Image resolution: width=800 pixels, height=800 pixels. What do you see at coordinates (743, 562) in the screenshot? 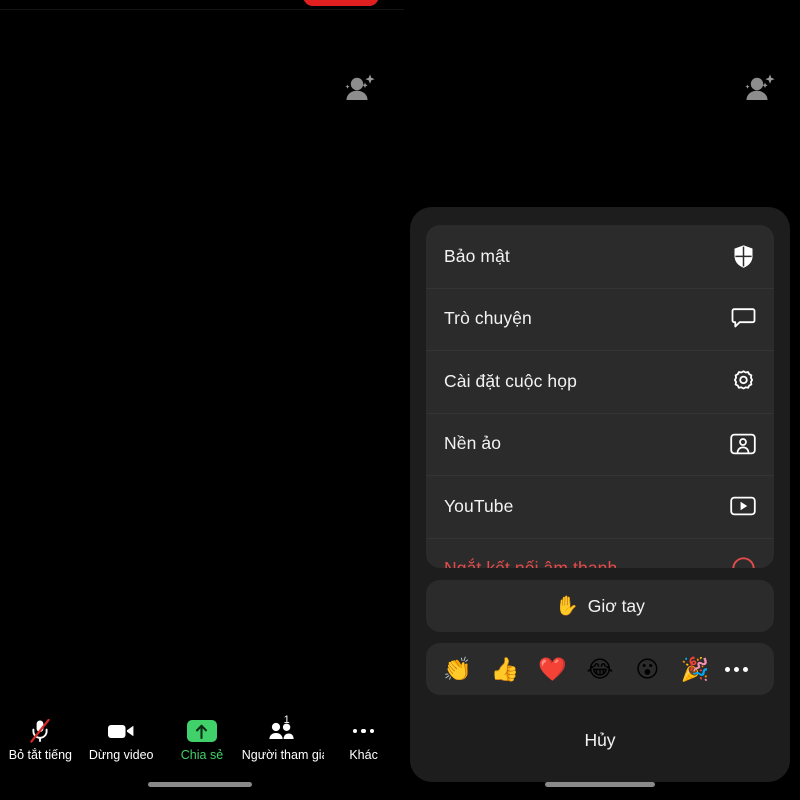
I see `disconnect-audio-icon` at bounding box center [743, 562].